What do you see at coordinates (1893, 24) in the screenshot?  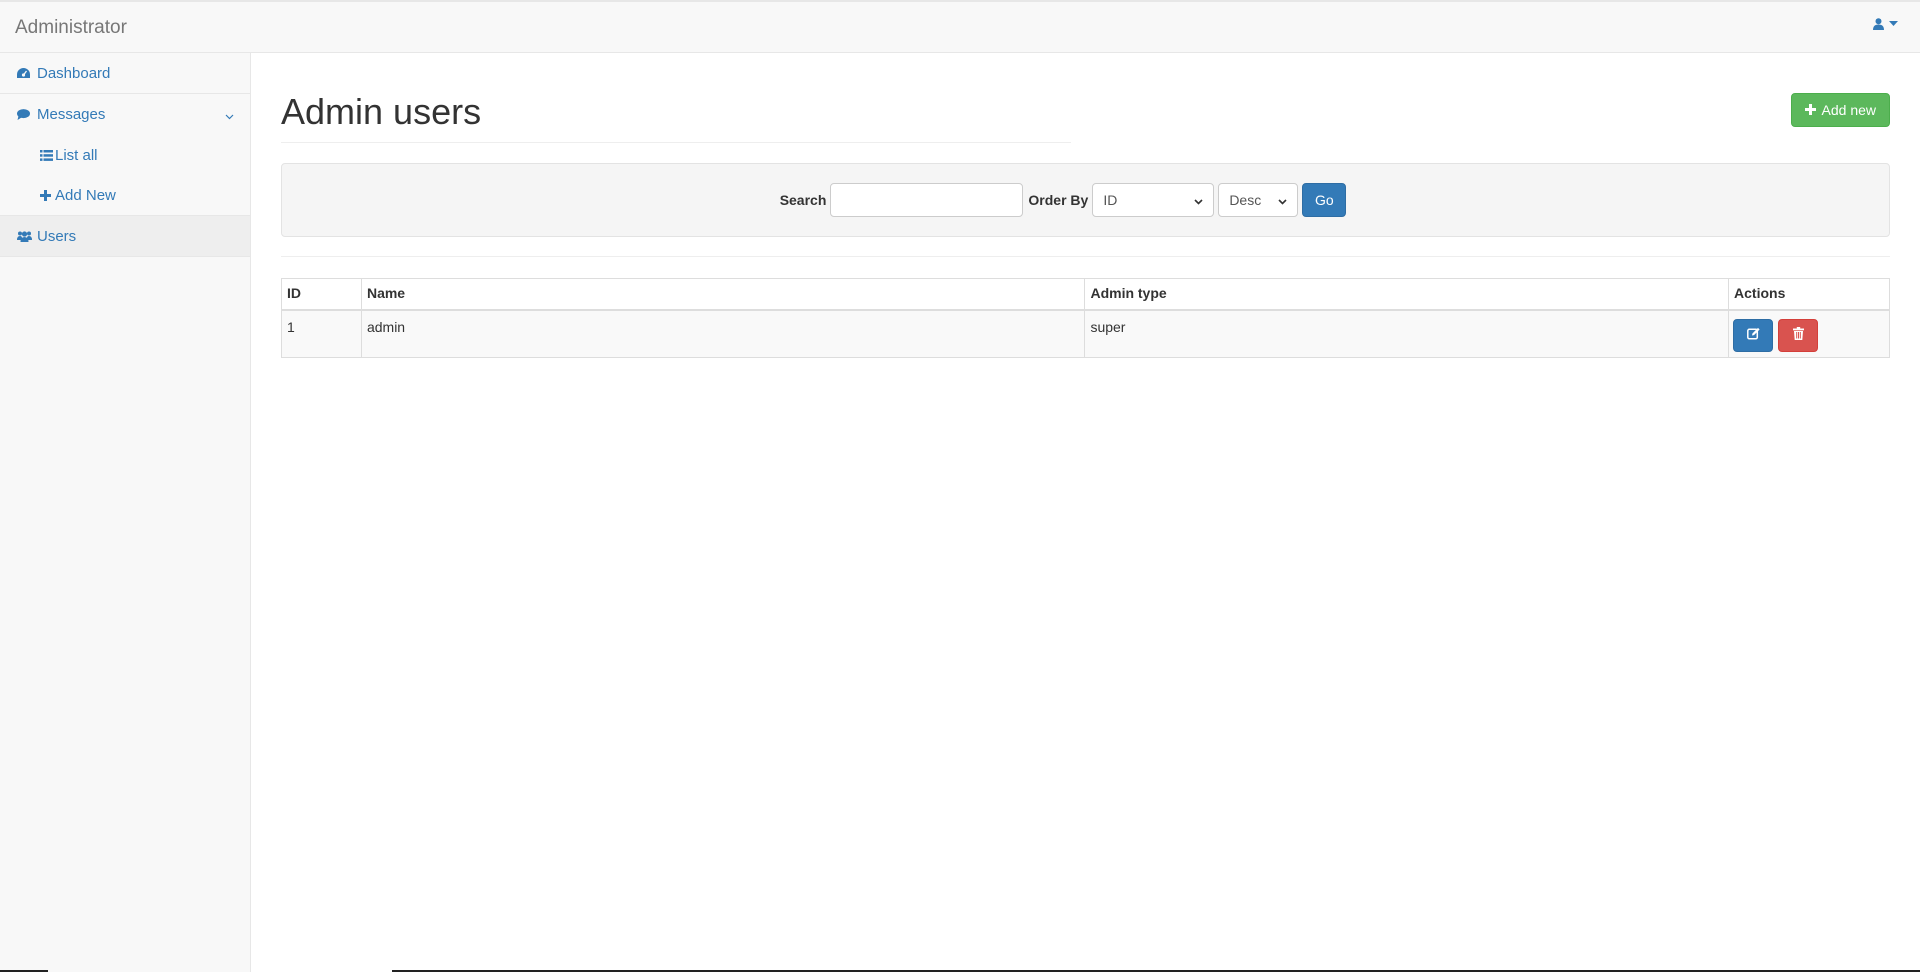 I see `caret-down-icon` at bounding box center [1893, 24].